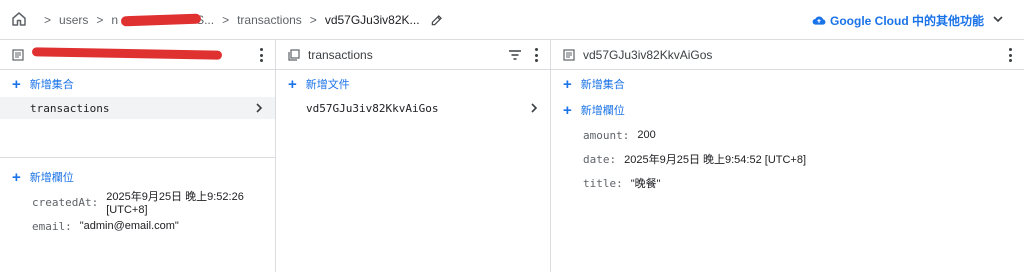 This screenshot has width=1024, height=272. What do you see at coordinates (998, 19) in the screenshot?
I see `chevron-down-icon` at bounding box center [998, 19].